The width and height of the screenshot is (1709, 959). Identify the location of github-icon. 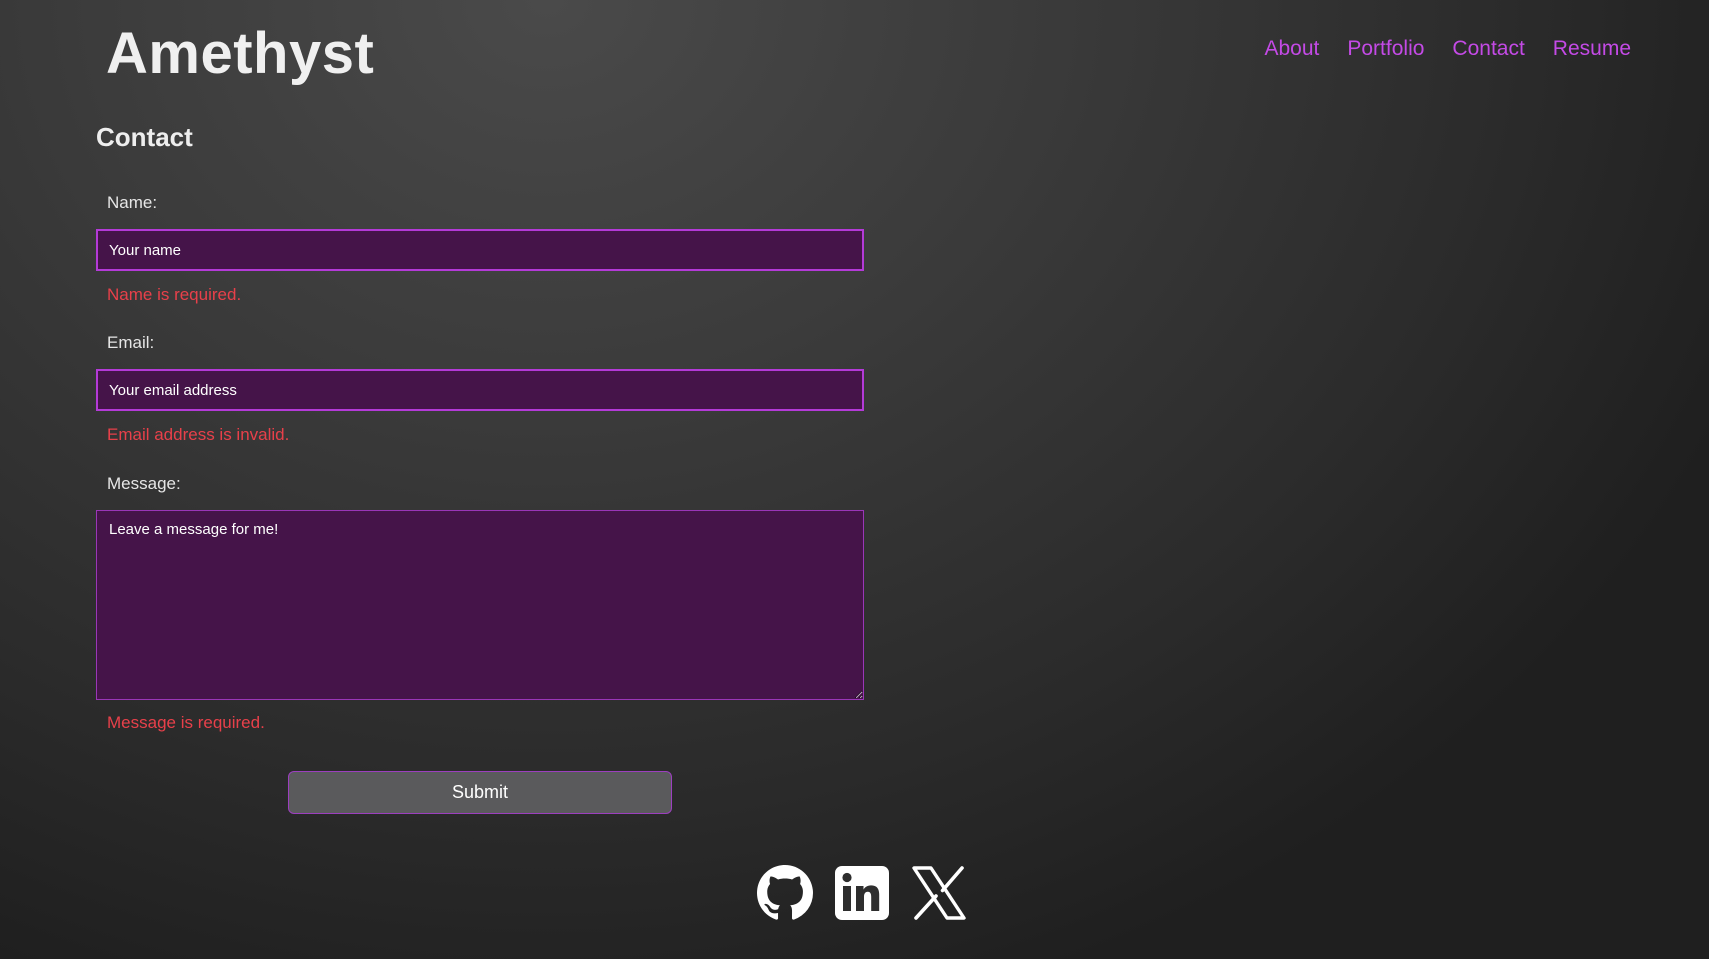
(785, 892).